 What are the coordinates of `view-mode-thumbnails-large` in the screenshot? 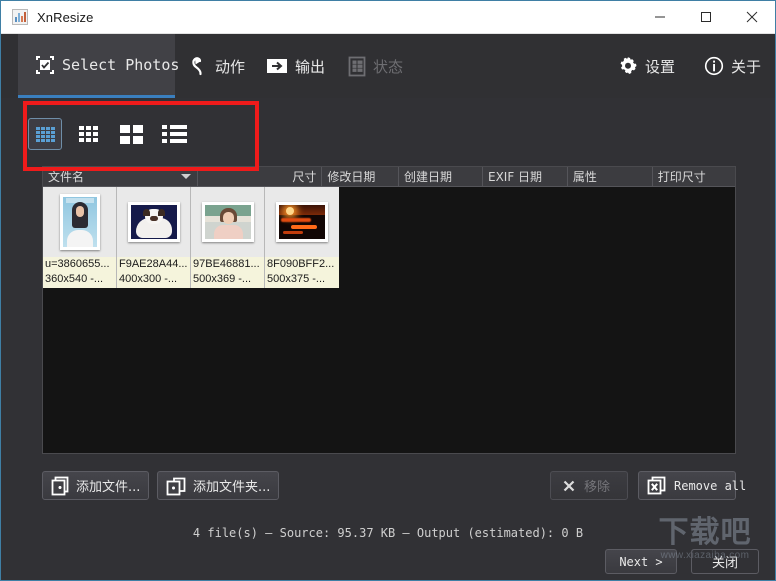 It's located at (131, 134).